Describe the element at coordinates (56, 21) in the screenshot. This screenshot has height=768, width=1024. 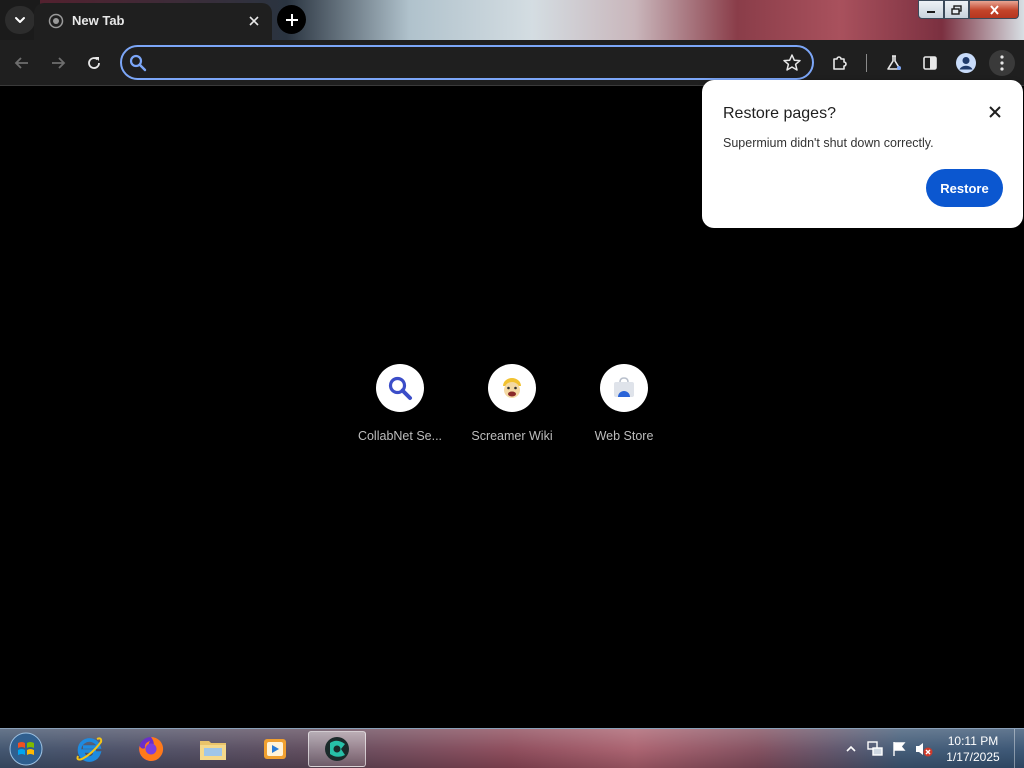
I see `globe-icon` at that location.